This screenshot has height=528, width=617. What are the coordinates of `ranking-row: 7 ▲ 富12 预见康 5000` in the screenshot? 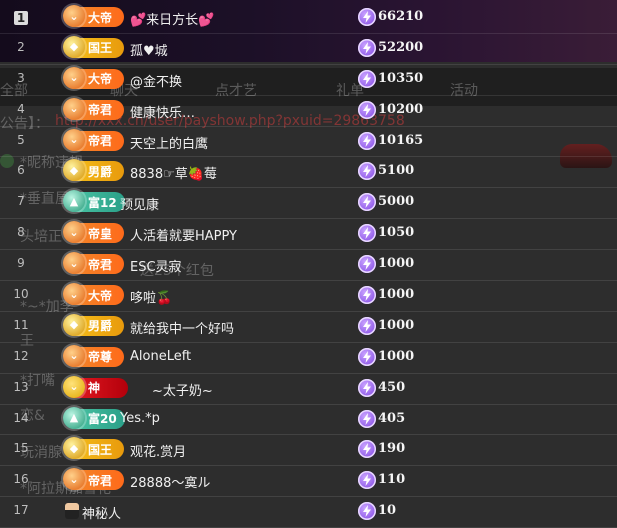 It's located at (308, 204).